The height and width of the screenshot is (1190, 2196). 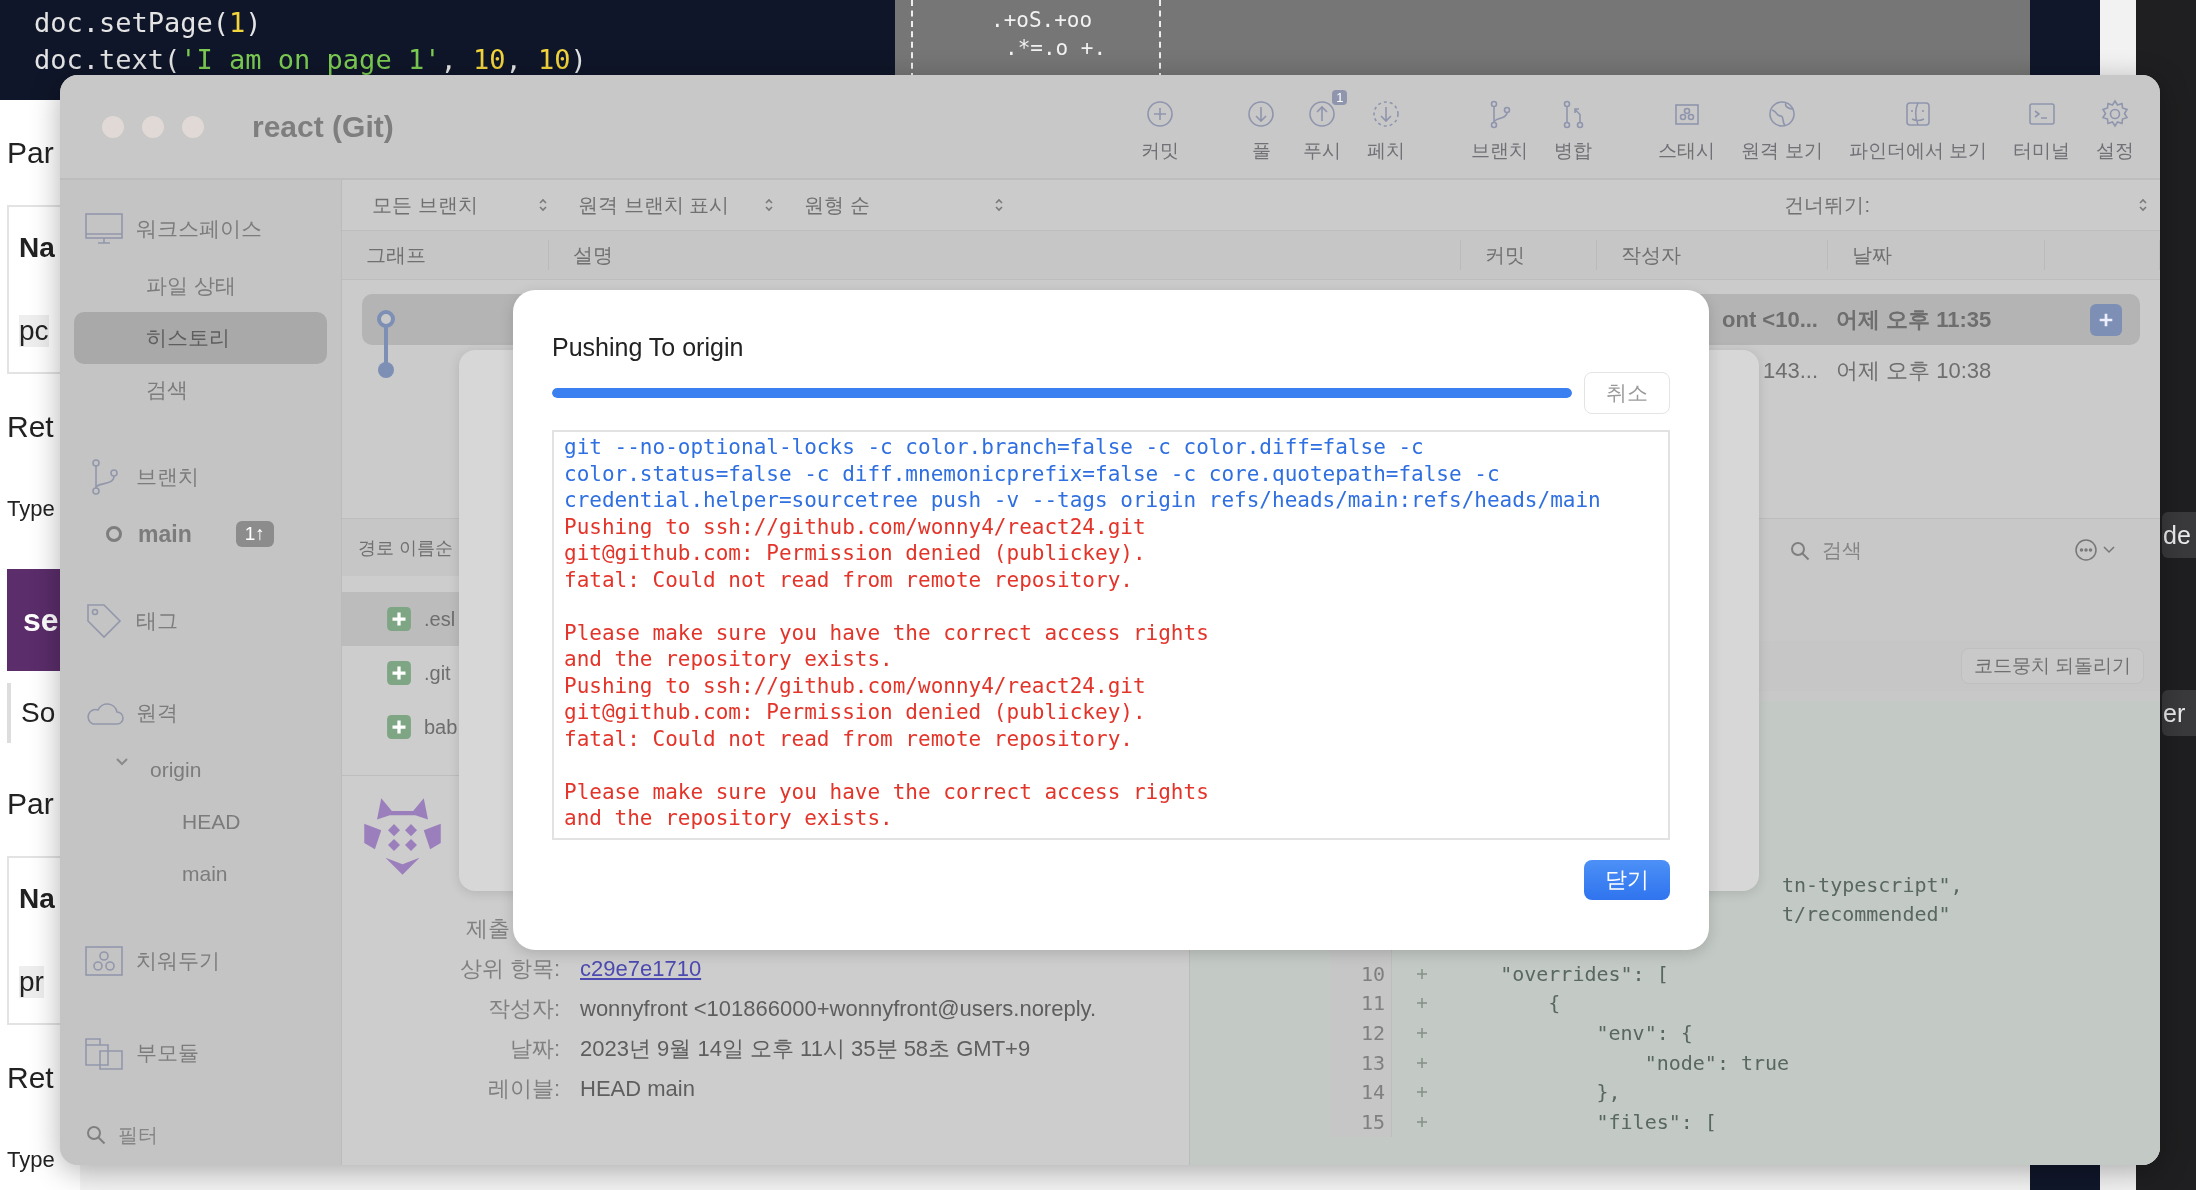 What do you see at coordinates (637, 1088) in the screenshot?
I see `detail-value: HEAD main` at bounding box center [637, 1088].